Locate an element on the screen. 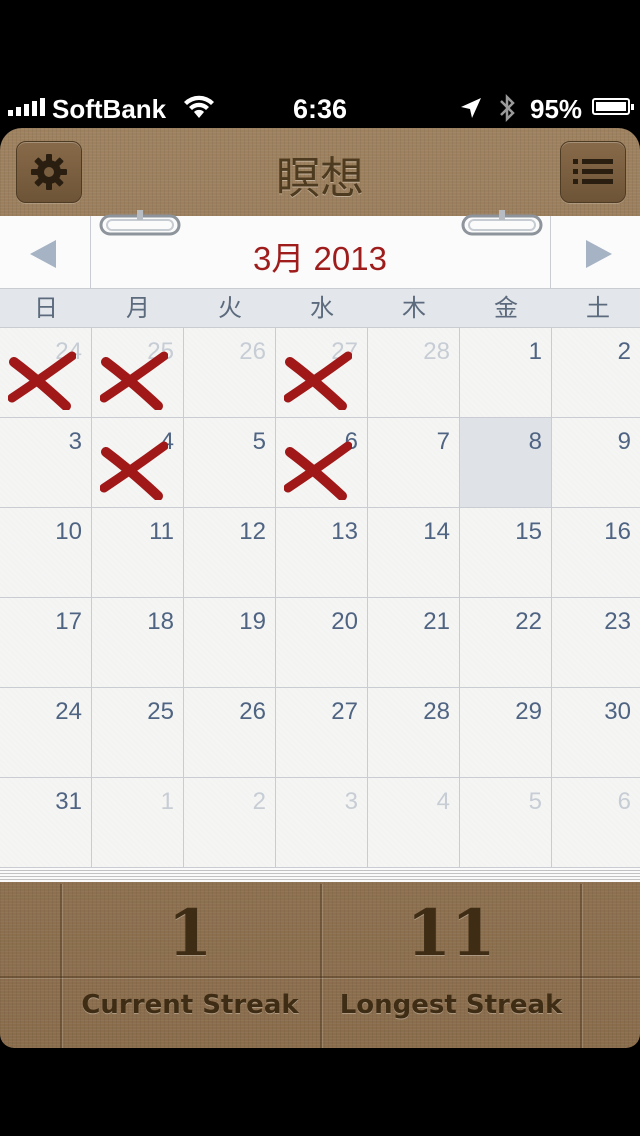 The width and height of the screenshot is (640, 1136). month-bar: 3月 2013 is located at coordinates (320, 249).